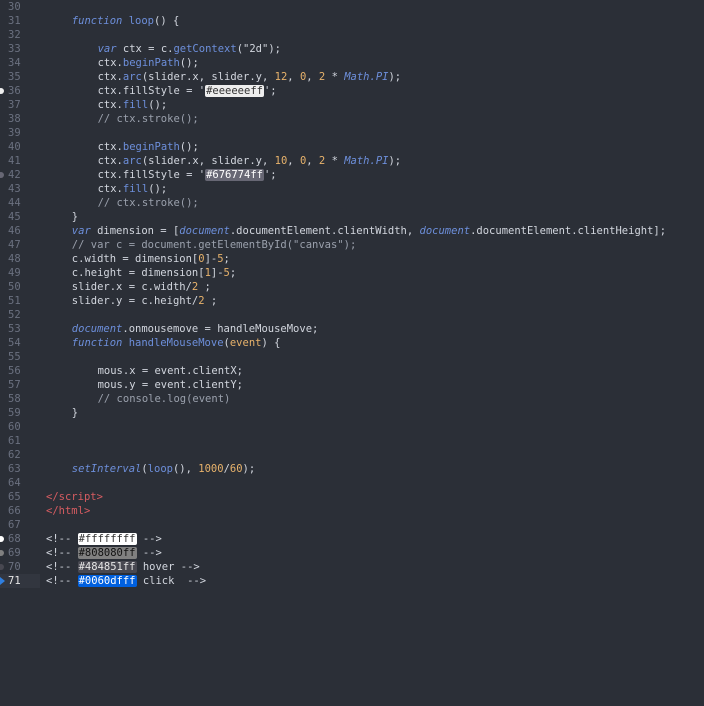 The width and height of the screenshot is (704, 706). Describe the element at coordinates (352, 21) in the screenshot. I see `code-line: 31 function loop() {` at that location.